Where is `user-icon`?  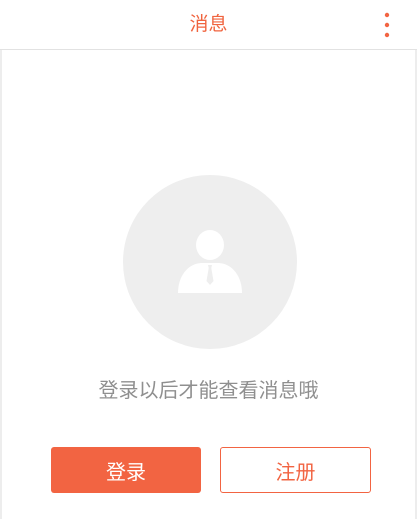 user-icon is located at coordinates (210, 261).